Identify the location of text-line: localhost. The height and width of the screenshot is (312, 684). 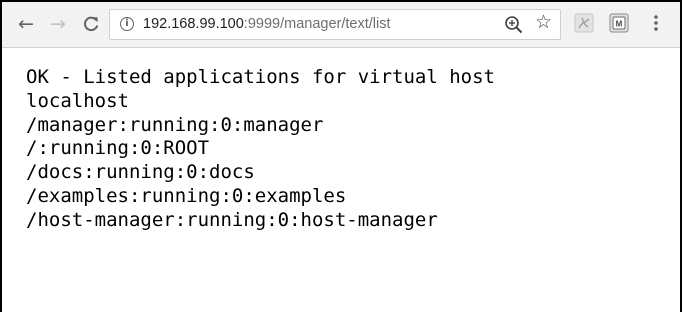
(77, 100).